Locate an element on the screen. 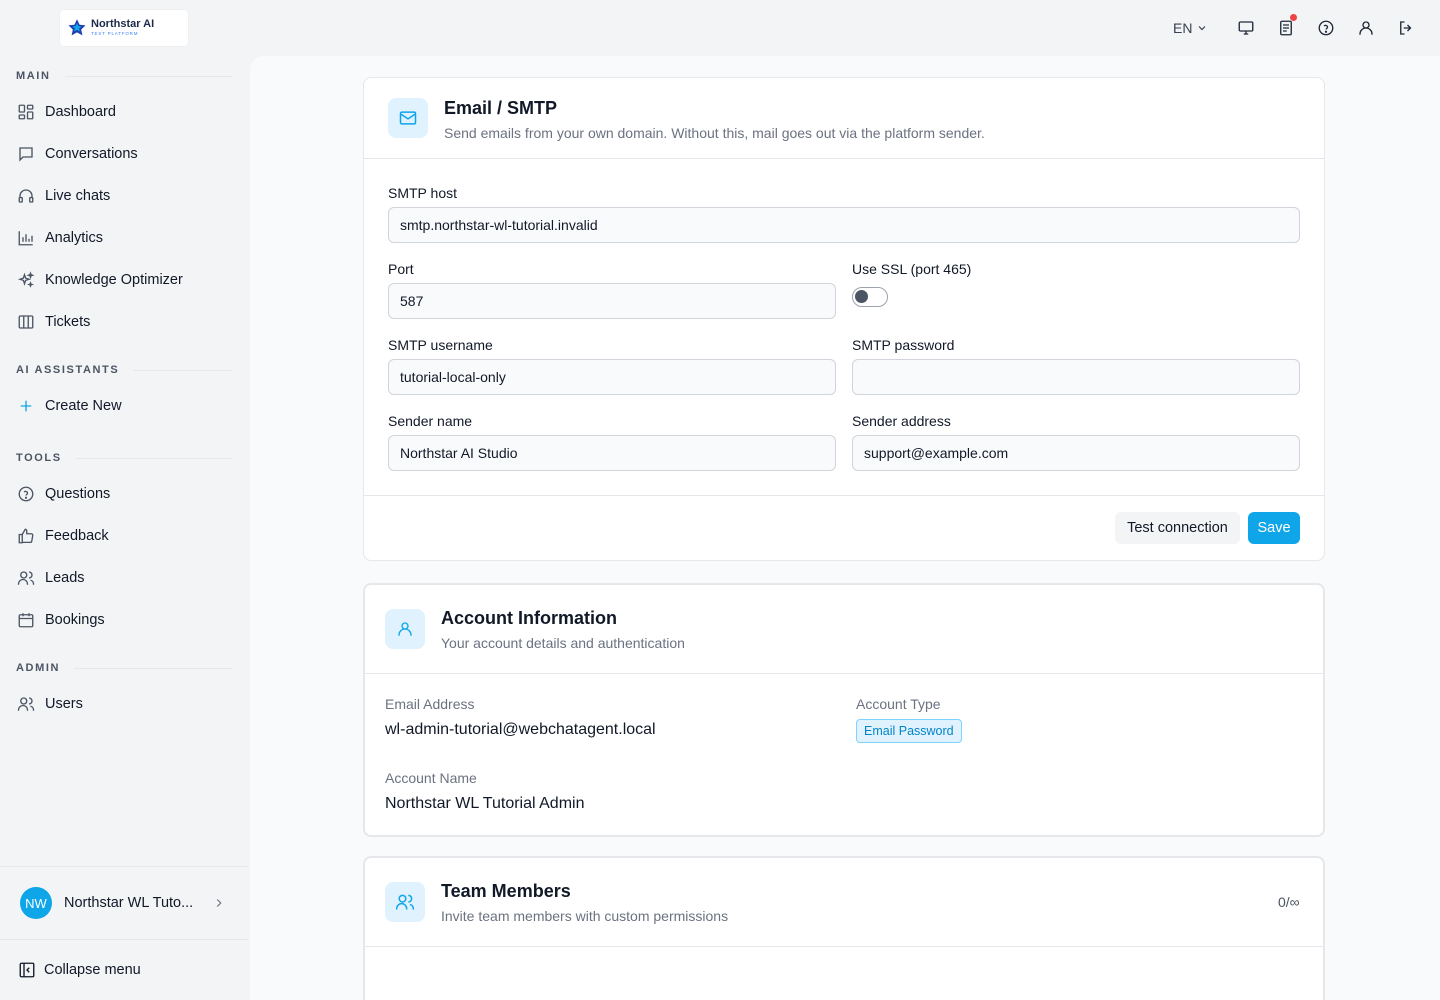 This screenshot has height=1000, width=1440. language-selector: EN is located at coordinates (1190, 28).